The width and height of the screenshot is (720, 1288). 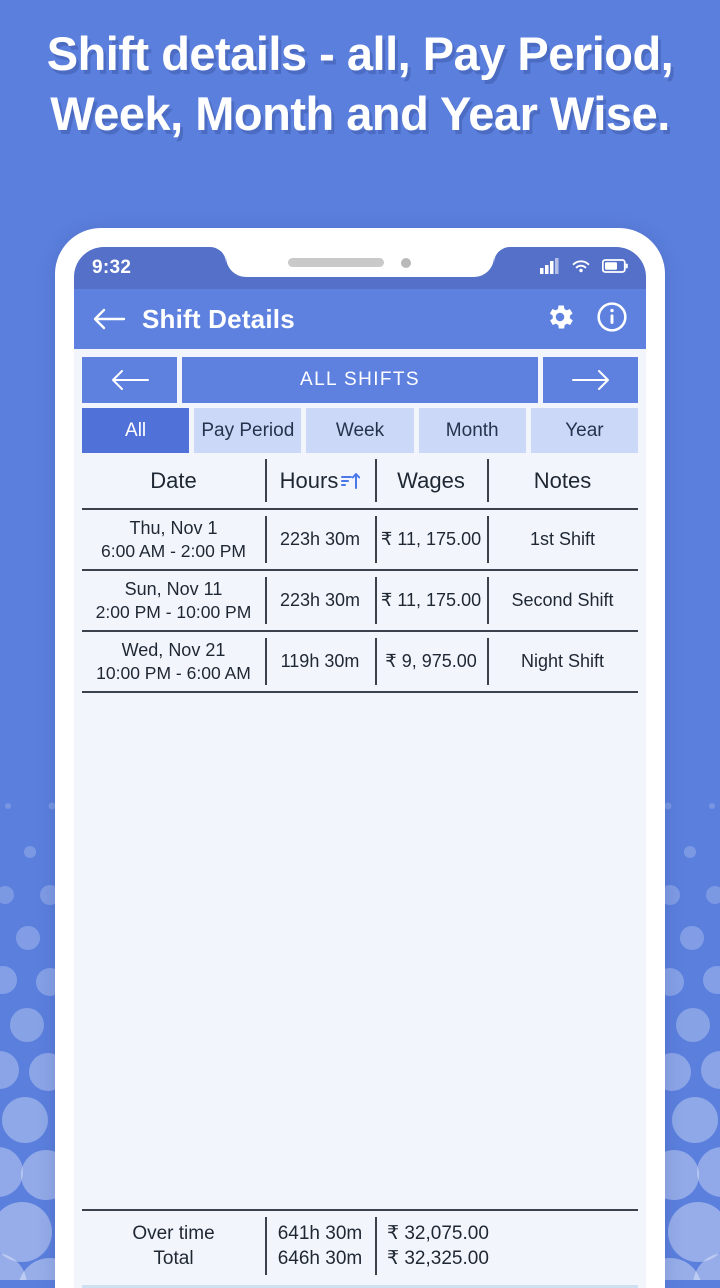 I want to click on column-header-hours: Hours, so click(x=320, y=480).